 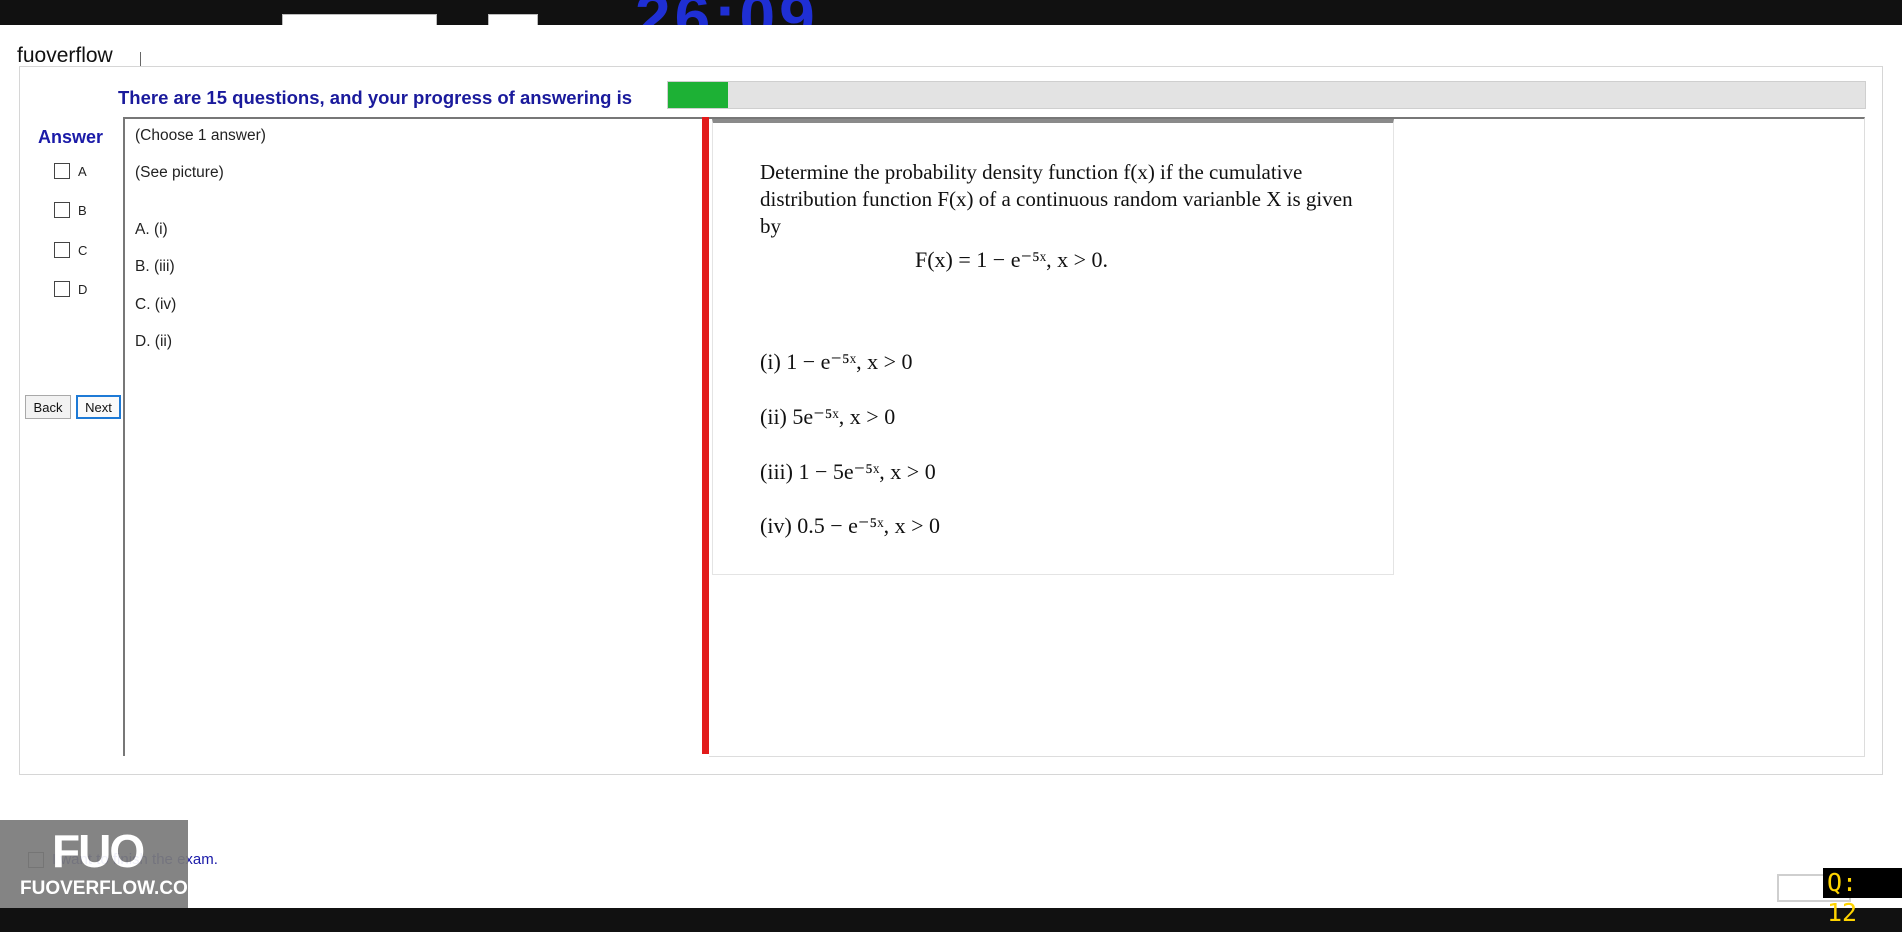 What do you see at coordinates (62, 171) in the screenshot?
I see `answer-checkbox-a` at bounding box center [62, 171].